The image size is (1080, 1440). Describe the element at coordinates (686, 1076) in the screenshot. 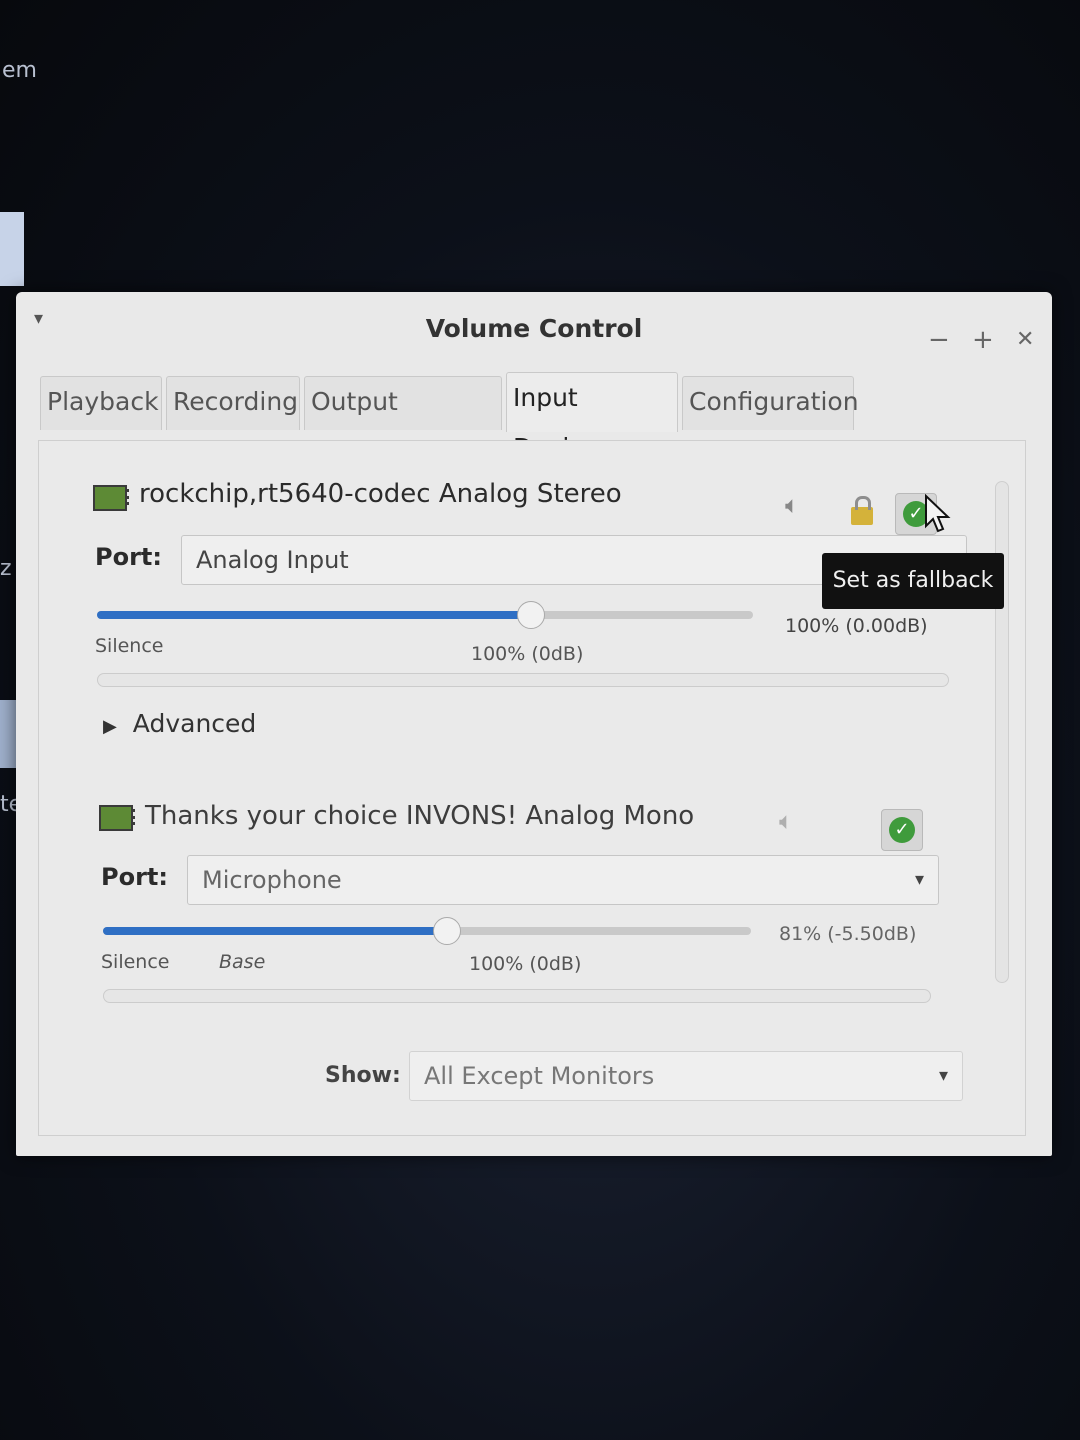

I see `show-filter-select: All Except Monitors ▾` at that location.